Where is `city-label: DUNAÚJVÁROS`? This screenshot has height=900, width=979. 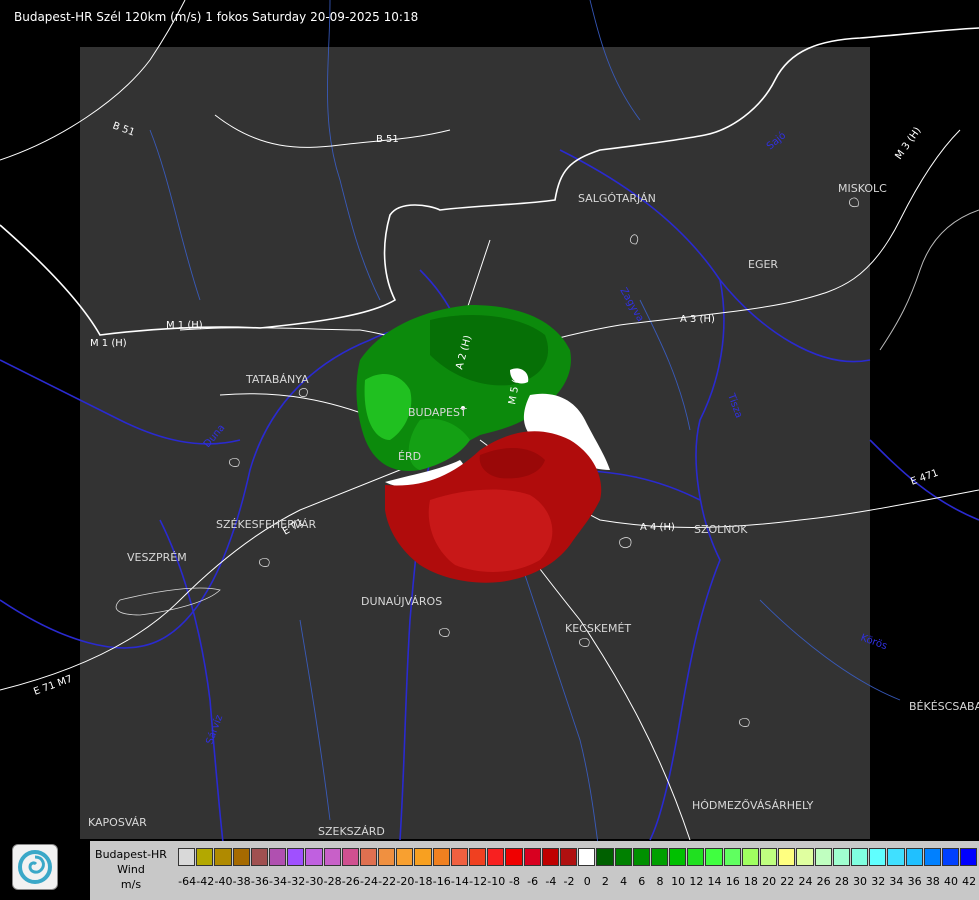 city-label: DUNAÚJVÁROS is located at coordinates (401, 601).